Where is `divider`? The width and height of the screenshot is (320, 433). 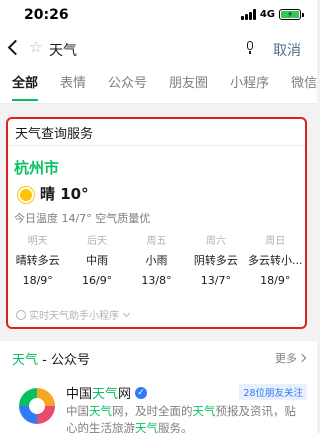 divider is located at coordinates (156, 145).